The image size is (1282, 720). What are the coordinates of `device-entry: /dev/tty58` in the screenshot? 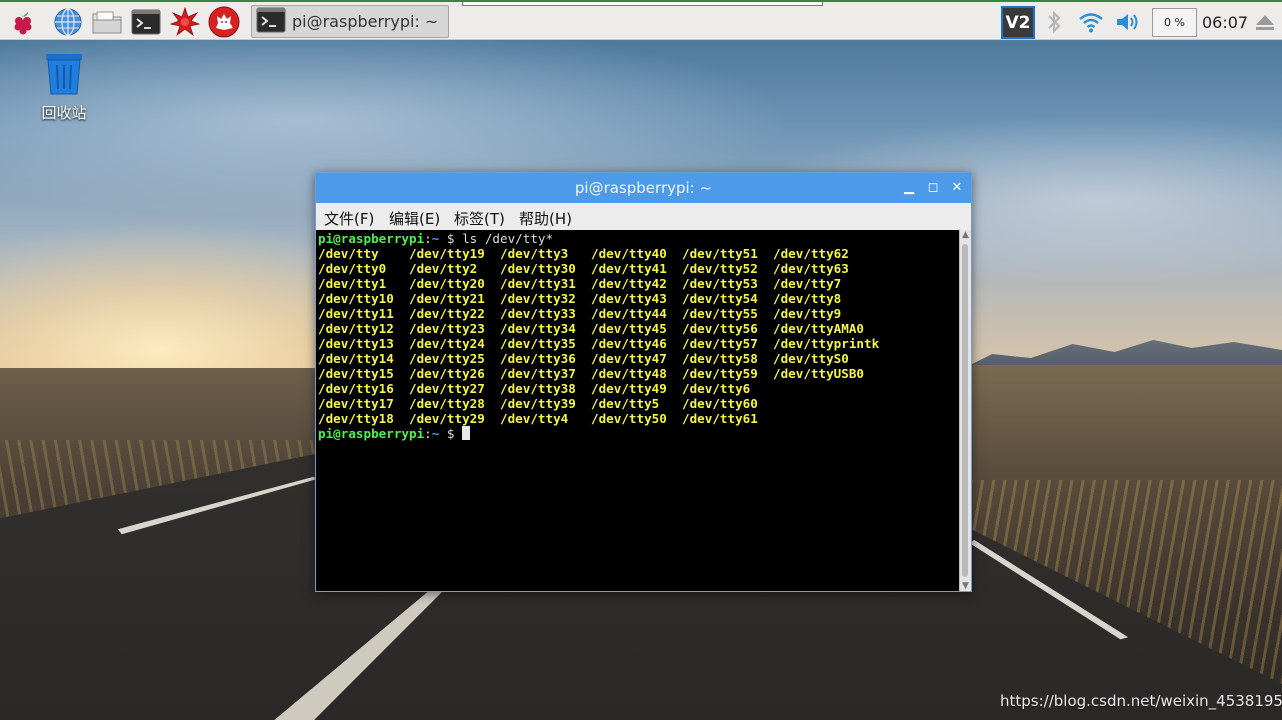 It's located at (727, 358).